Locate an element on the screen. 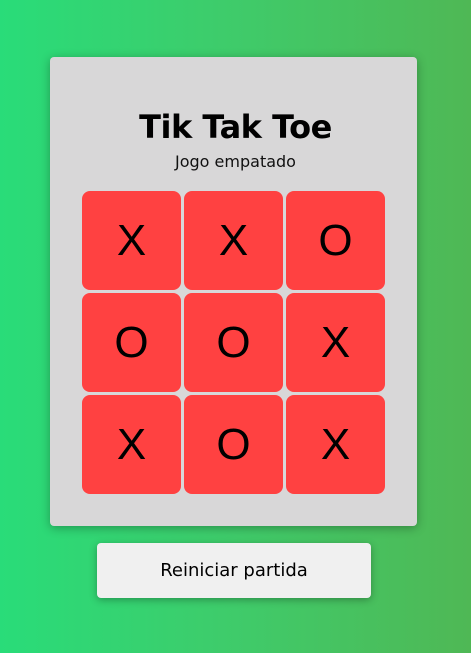  restart-button: Reiniciar partida is located at coordinates (234, 570).